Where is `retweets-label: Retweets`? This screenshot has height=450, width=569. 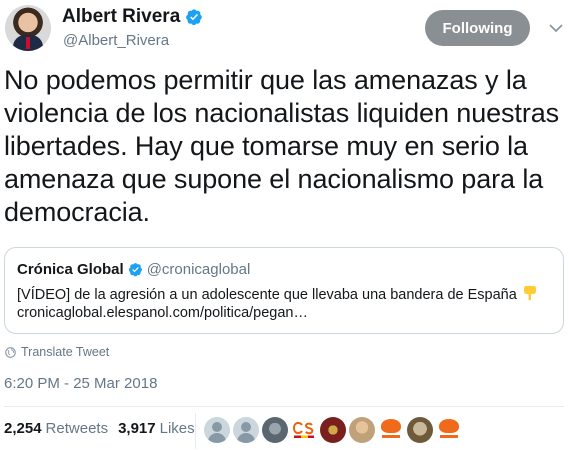
retweets-label: Retweets is located at coordinates (77, 428).